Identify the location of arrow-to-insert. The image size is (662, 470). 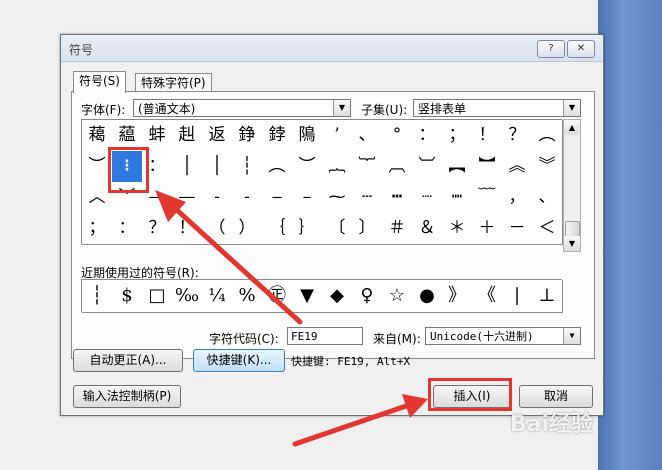
(360, 420).